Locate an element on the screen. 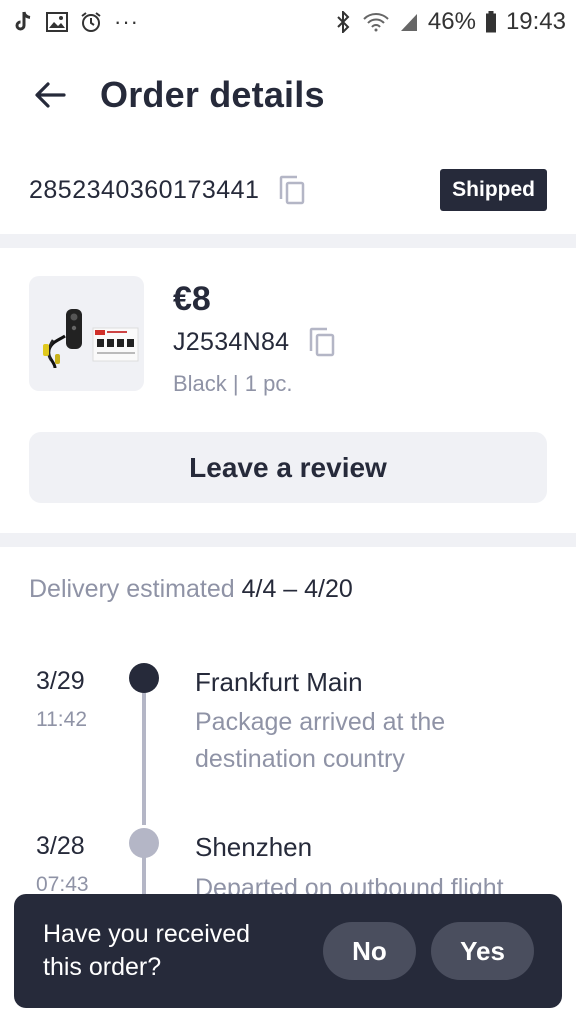  clock: 19:43 is located at coordinates (535, 21).